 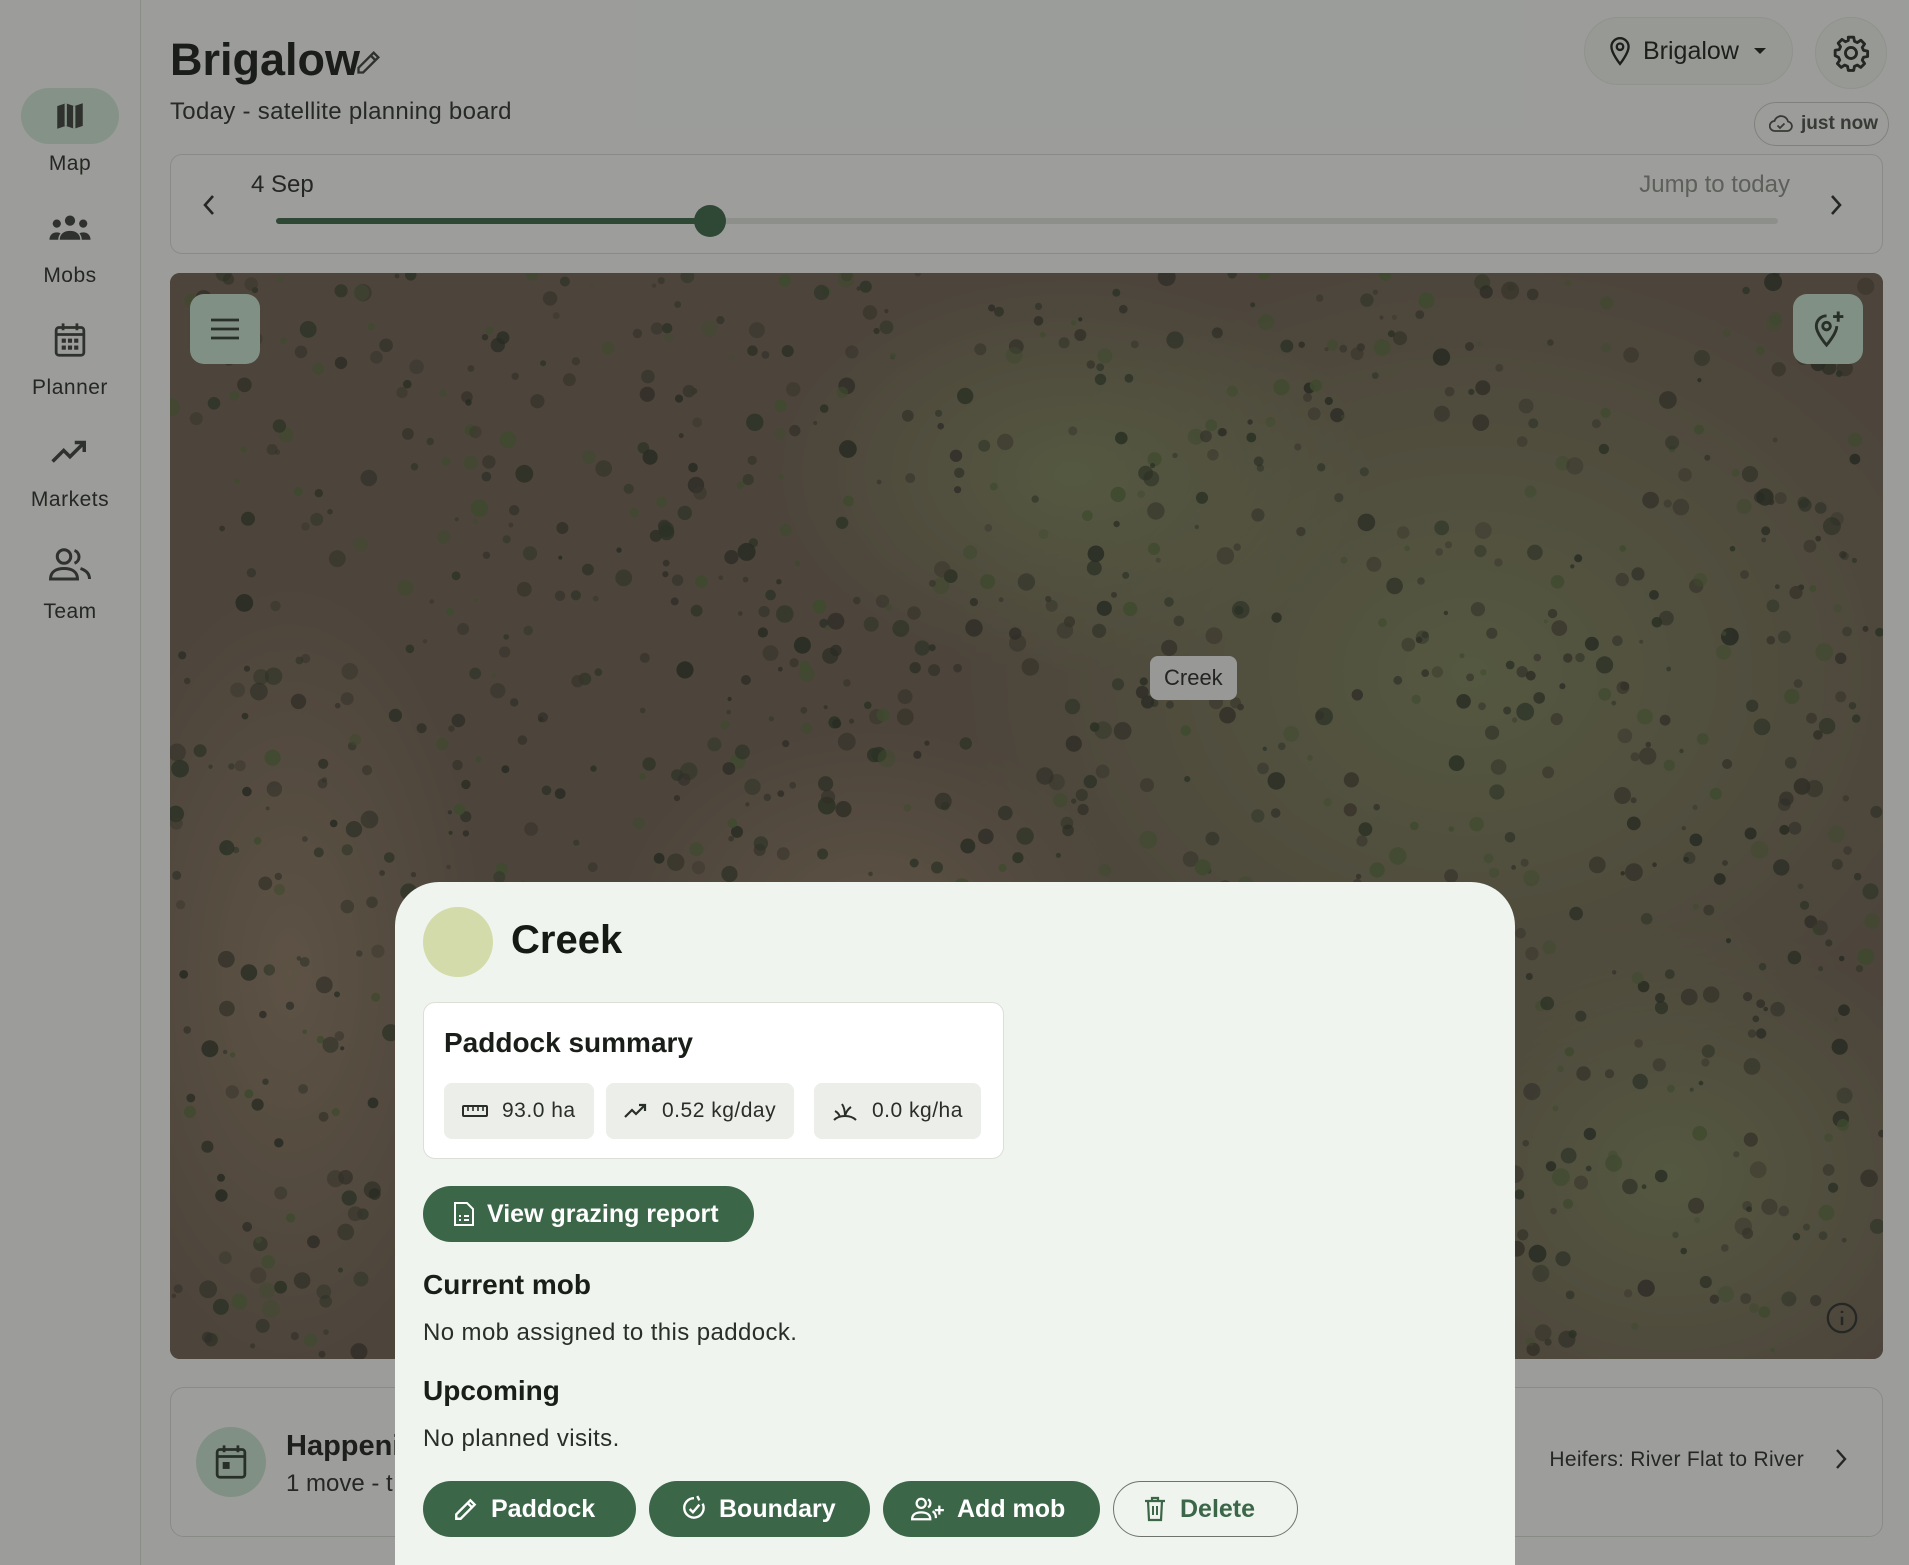 I want to click on edit-boundary-button: Boundary, so click(x=759, y=1509).